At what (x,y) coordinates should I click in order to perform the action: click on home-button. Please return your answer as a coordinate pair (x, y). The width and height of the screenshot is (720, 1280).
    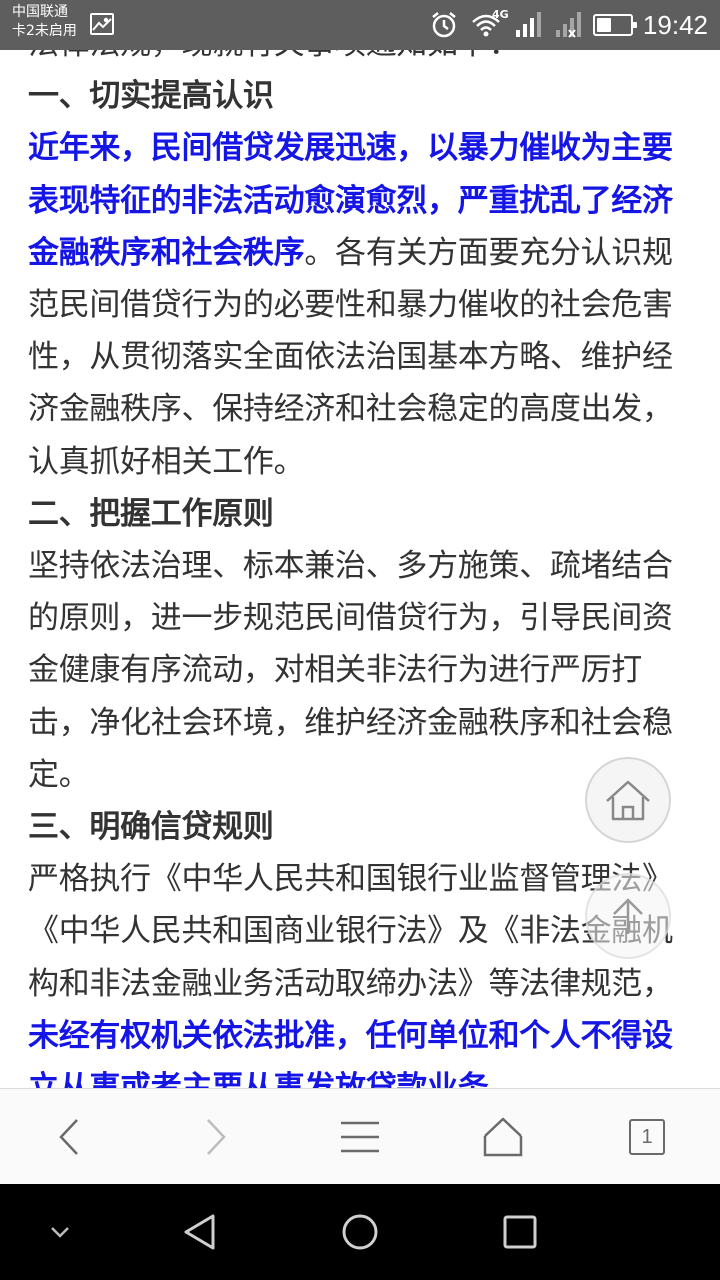
    Looking at the image, I should click on (503, 1137).